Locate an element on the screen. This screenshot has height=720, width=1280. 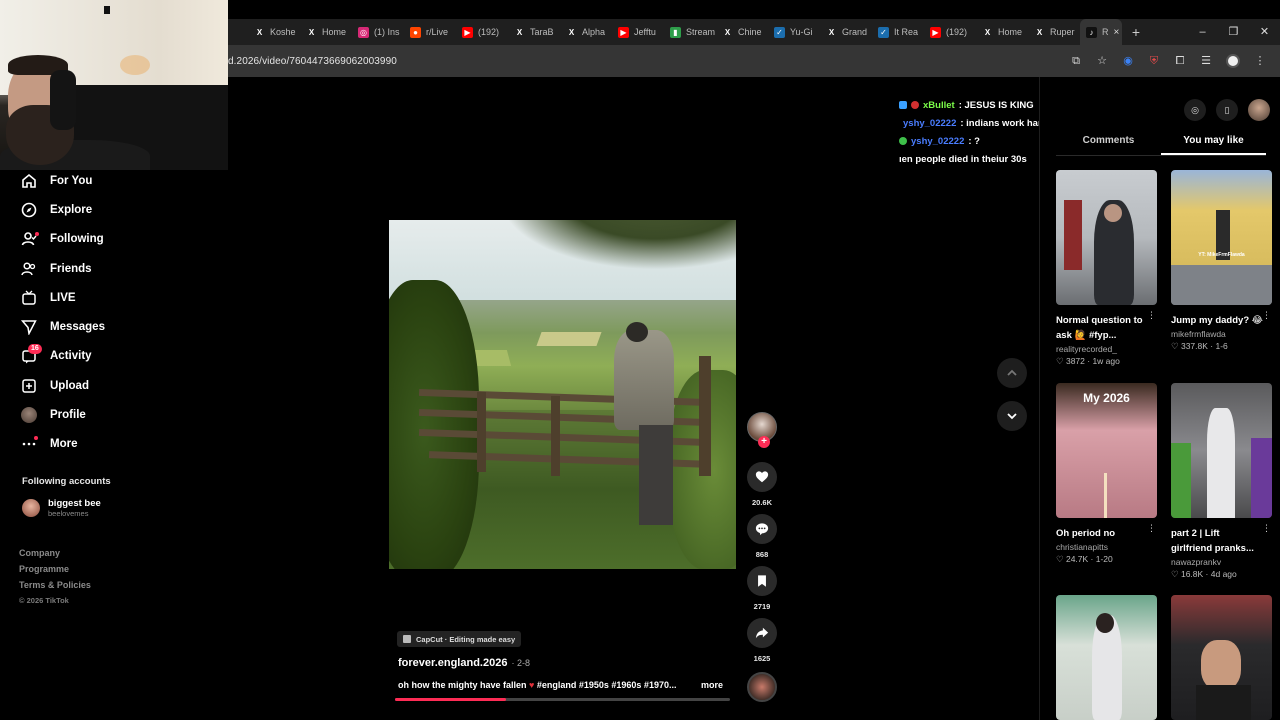
tab-label: Alpha is located at coordinates (594, 32).